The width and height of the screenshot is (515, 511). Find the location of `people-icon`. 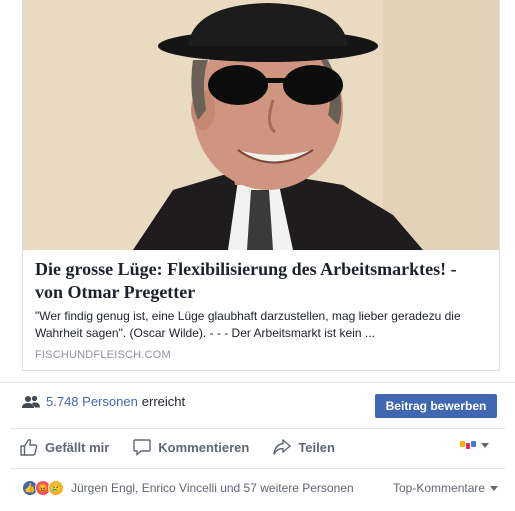

people-icon is located at coordinates (31, 401).